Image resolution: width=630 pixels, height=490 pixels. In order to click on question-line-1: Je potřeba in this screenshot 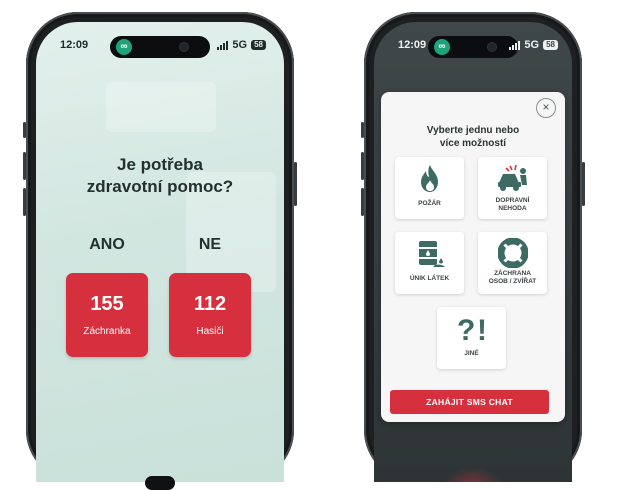, I will do `click(160, 164)`.